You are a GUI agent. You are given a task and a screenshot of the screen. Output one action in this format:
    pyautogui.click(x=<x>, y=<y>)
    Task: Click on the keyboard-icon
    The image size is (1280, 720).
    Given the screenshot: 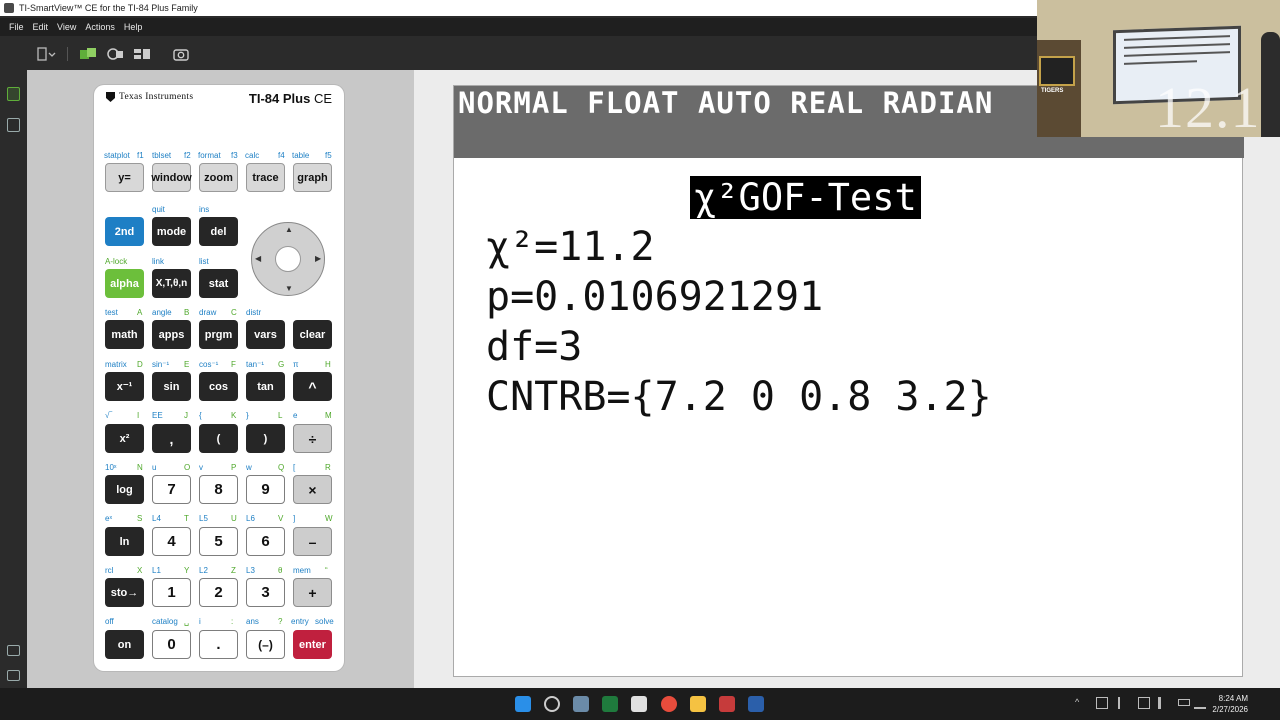 What is the action you would take?
    pyautogui.click(x=1144, y=703)
    